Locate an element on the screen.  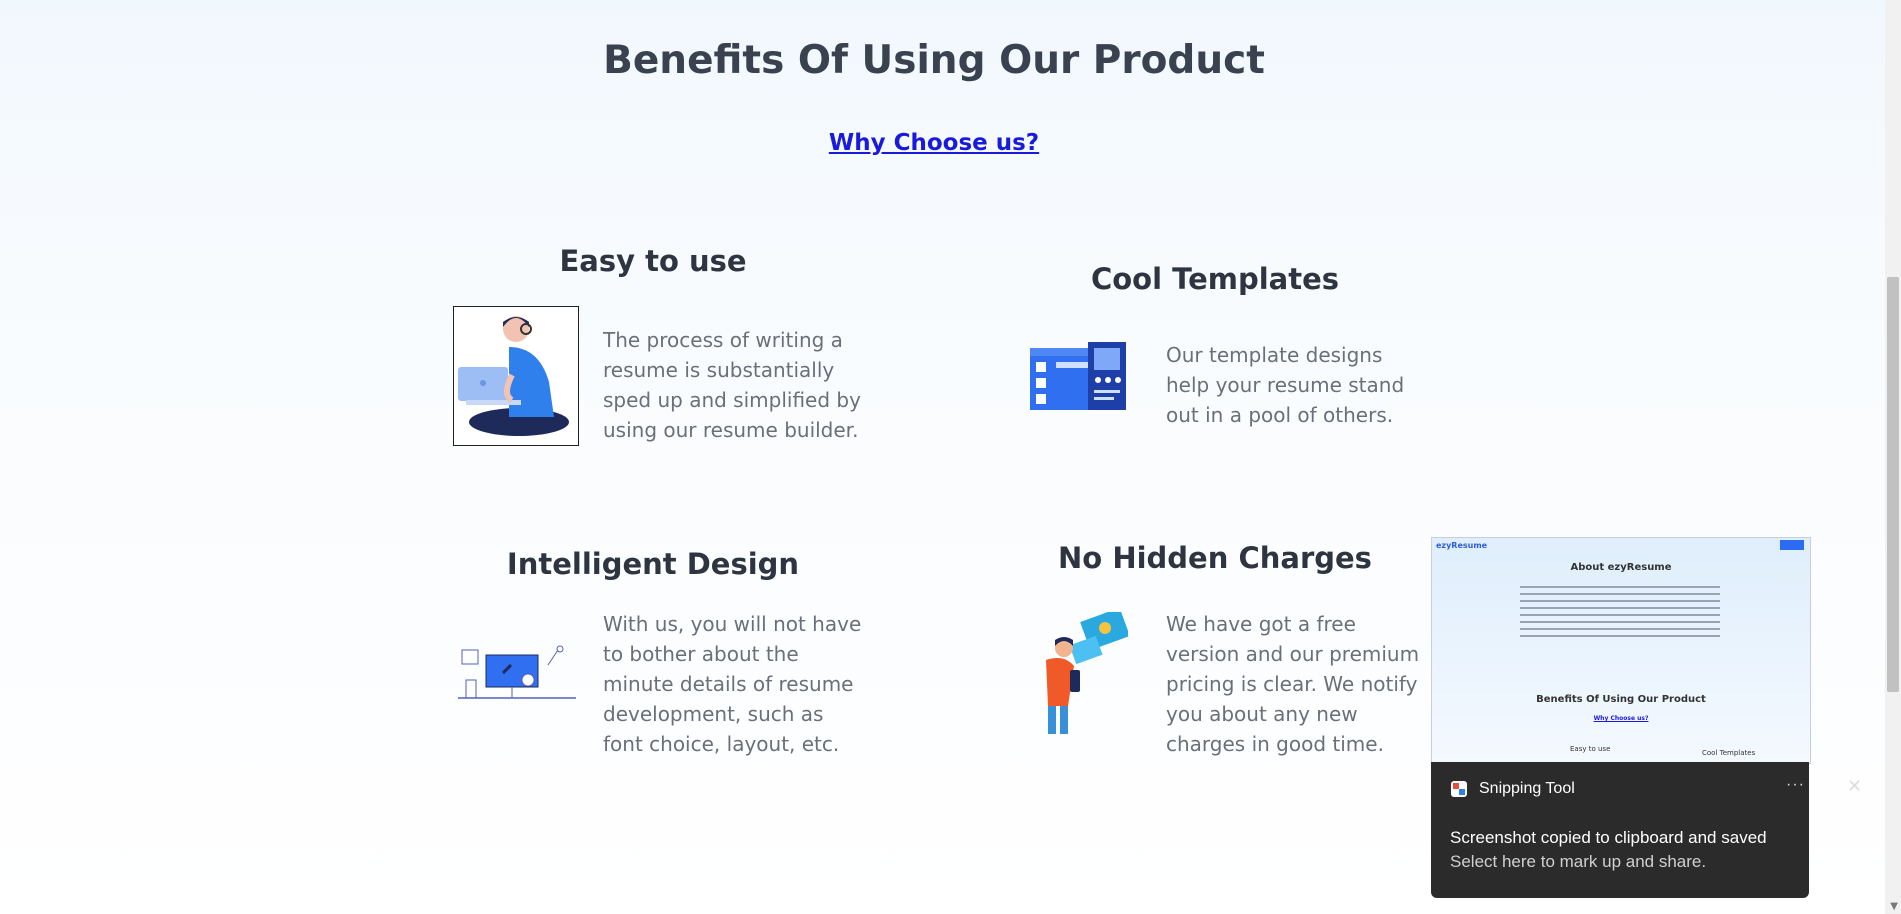
person-laptop-illustration is located at coordinates (516, 376).